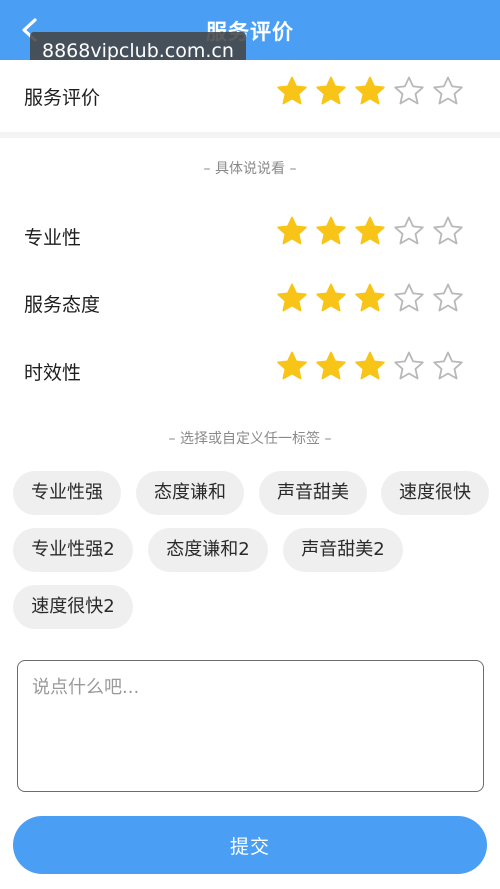 The width and height of the screenshot is (500, 889). Describe the element at coordinates (313, 493) in the screenshot. I see `tag-chip: 声音甜美` at that location.